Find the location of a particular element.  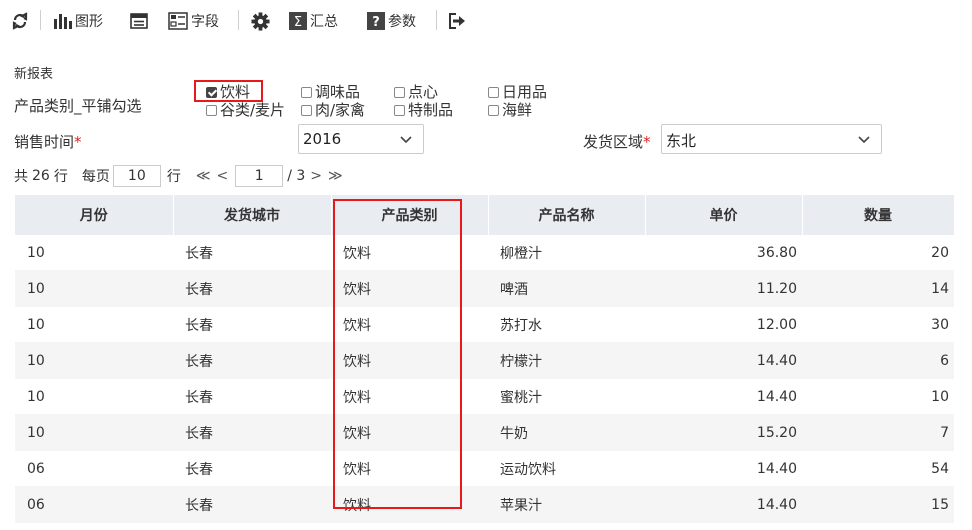

column-header-quantity: 数量 is located at coordinates (878, 215).